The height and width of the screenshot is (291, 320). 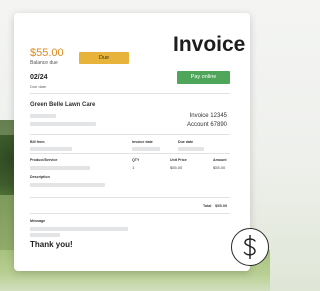 What do you see at coordinates (221, 205) in the screenshot?
I see `total-value: $55.00` at bounding box center [221, 205].